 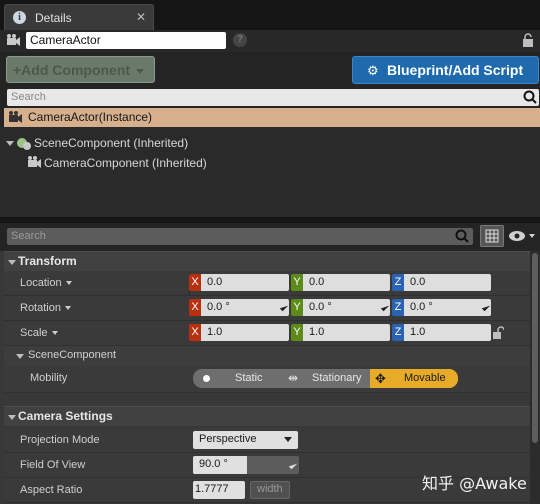 What do you see at coordinates (535, 348) in the screenshot?
I see `scrollbar-thumb` at bounding box center [535, 348].